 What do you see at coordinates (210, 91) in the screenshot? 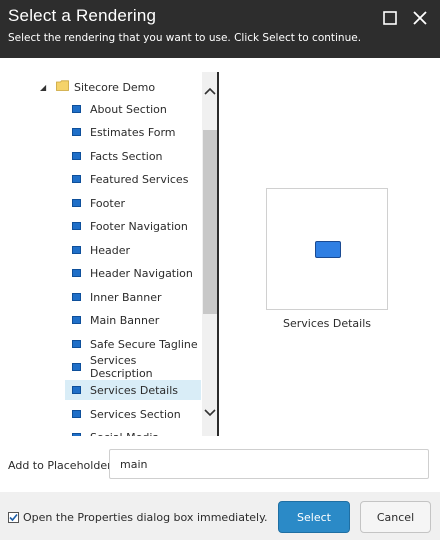
I see `scroll-up-icon` at bounding box center [210, 91].